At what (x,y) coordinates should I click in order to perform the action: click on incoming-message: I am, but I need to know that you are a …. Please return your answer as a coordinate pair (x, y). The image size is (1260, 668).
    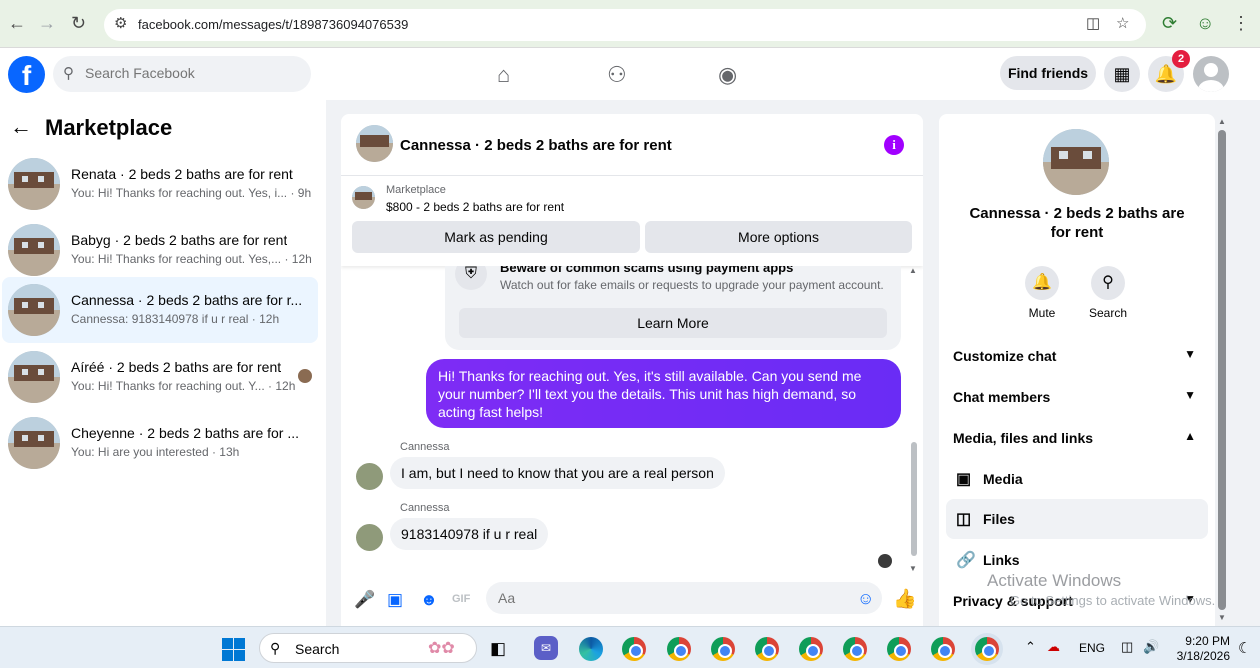
    Looking at the image, I should click on (557, 473).